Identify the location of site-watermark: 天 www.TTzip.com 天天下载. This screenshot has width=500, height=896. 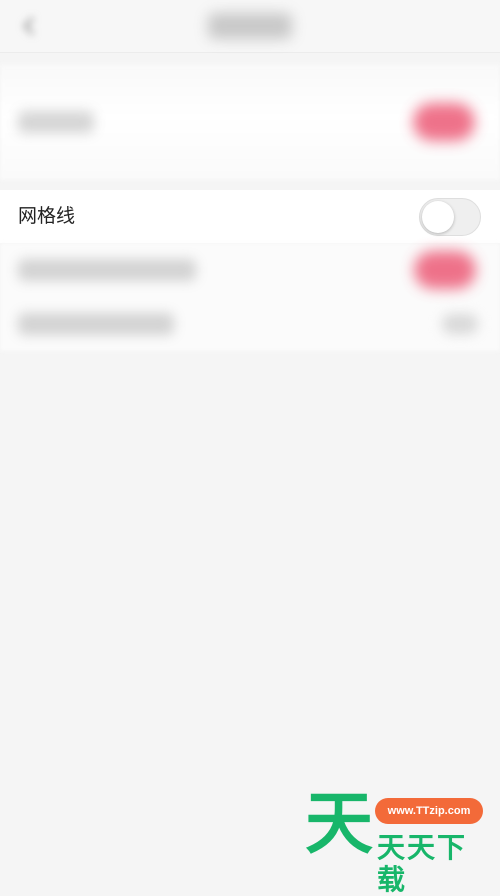
(400, 840).